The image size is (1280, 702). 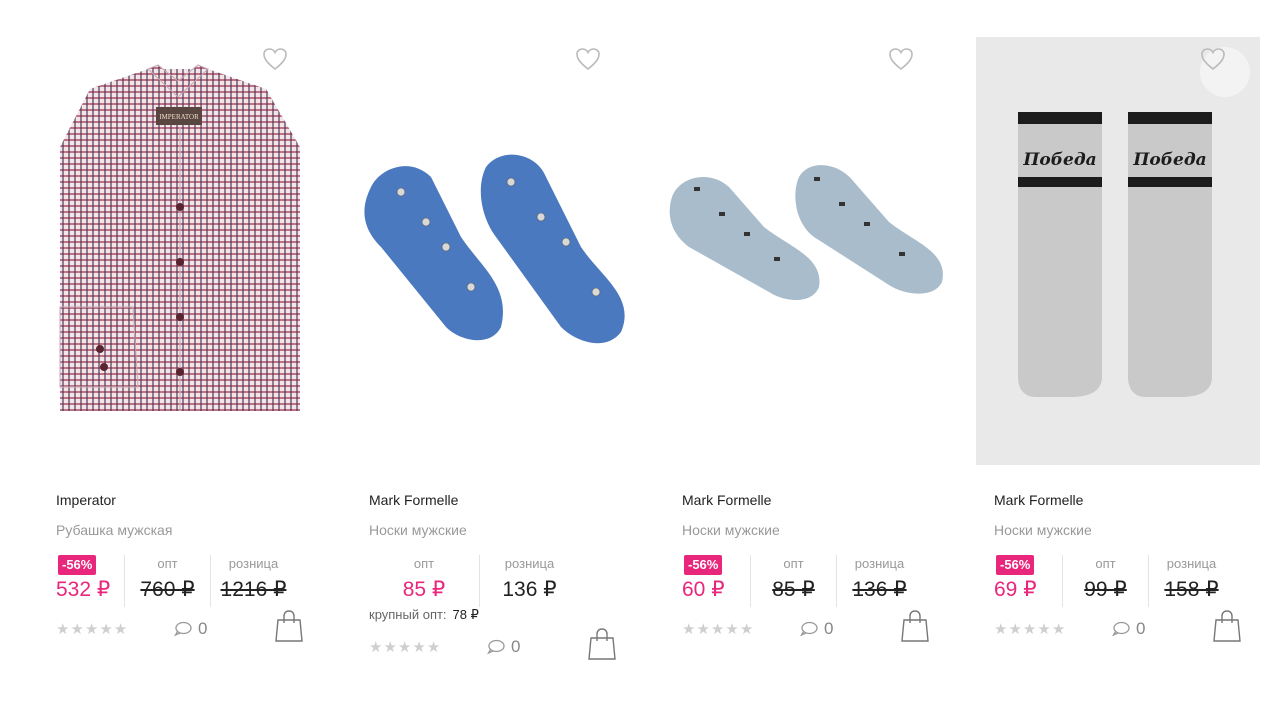 What do you see at coordinates (189, 530) in the screenshot?
I see `product-type: Рубашка мужская` at bounding box center [189, 530].